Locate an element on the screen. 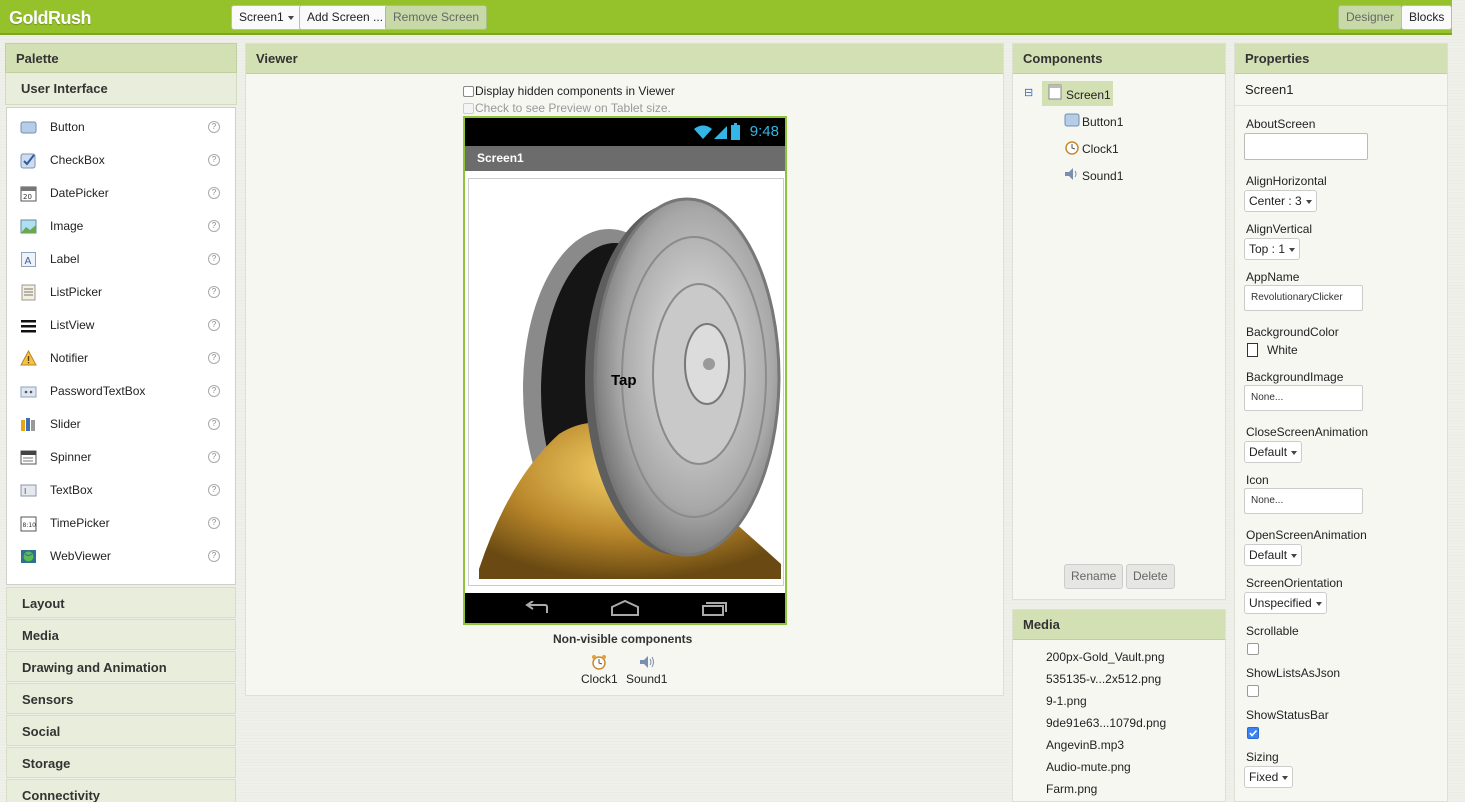  recents-icon is located at coordinates (714, 609).